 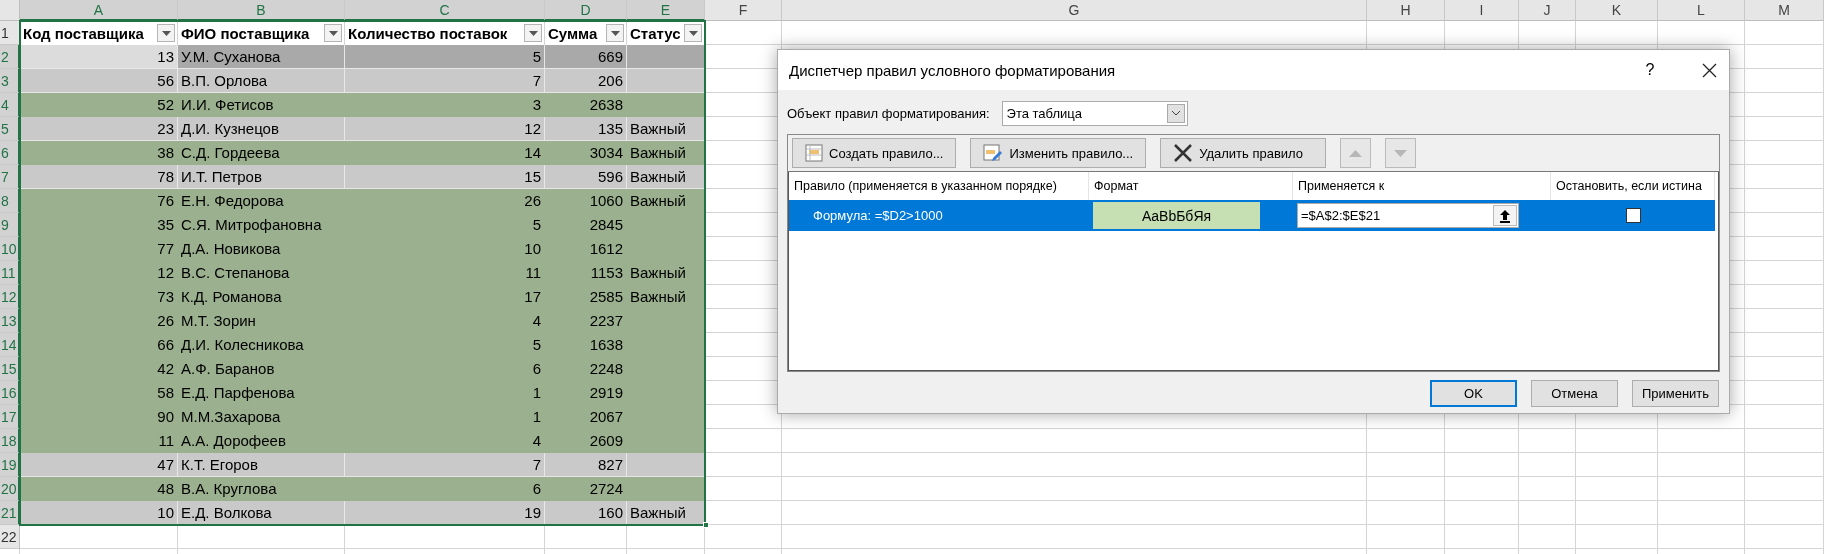 What do you see at coordinates (165, 417) in the screenshot?
I see `table-cell-text: 90` at bounding box center [165, 417].